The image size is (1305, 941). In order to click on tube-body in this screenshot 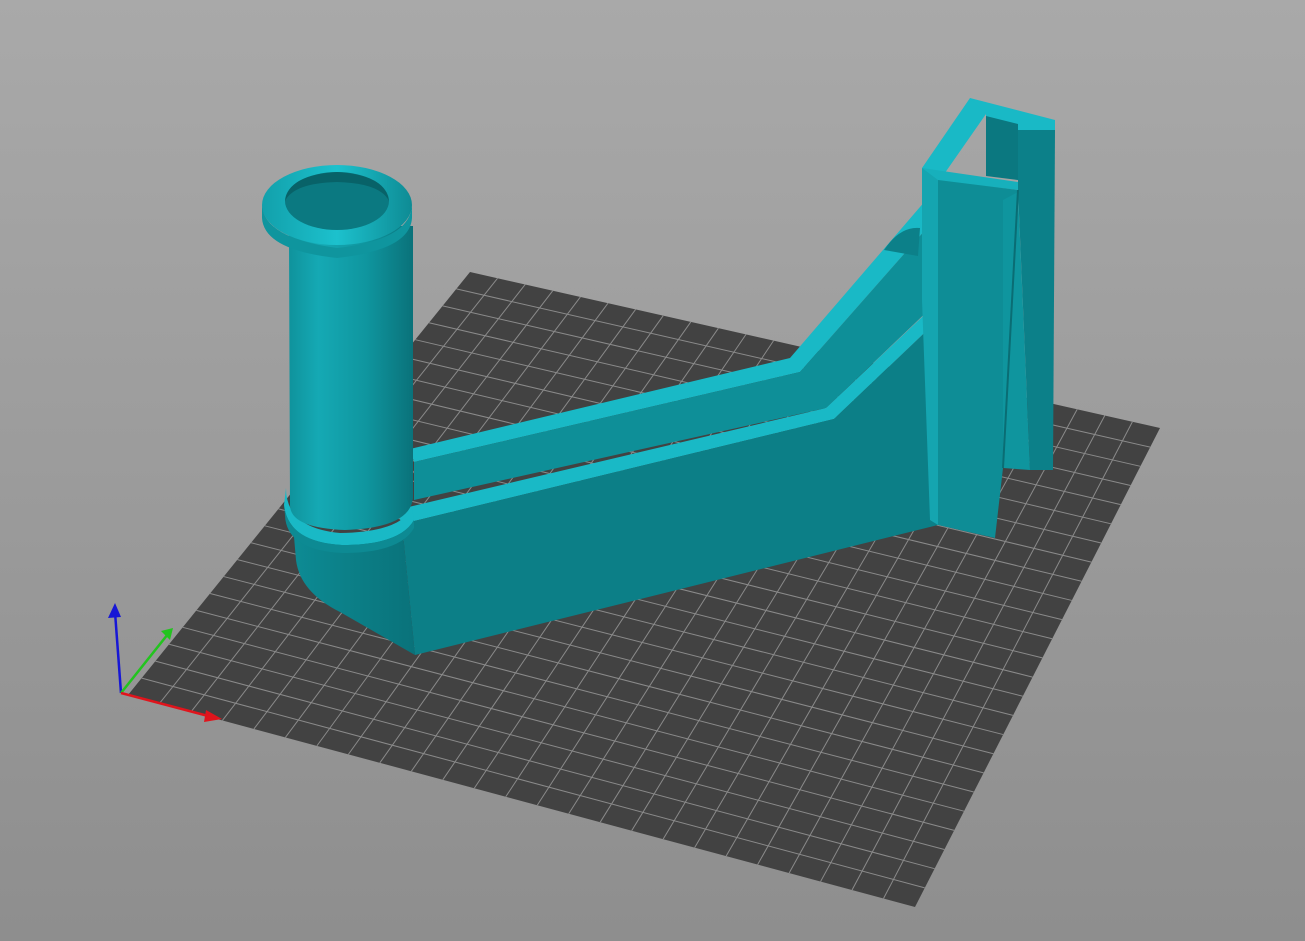, I will do `click(345, 378)`.